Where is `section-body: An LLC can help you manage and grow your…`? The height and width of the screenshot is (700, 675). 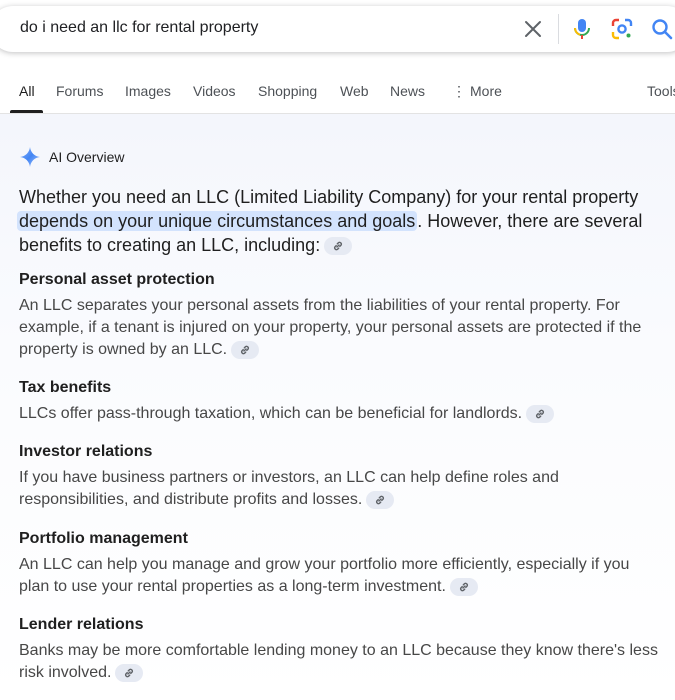
section-body: An LLC can help you manage and grow your… is located at coordinates (339, 576).